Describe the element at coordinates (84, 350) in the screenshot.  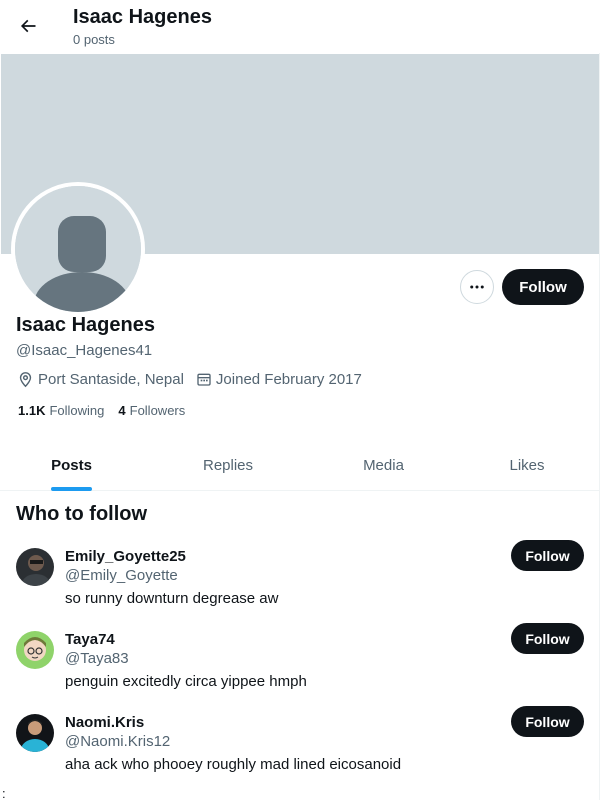
I see `profile-handle: @Isaac_Hagenes41` at that location.